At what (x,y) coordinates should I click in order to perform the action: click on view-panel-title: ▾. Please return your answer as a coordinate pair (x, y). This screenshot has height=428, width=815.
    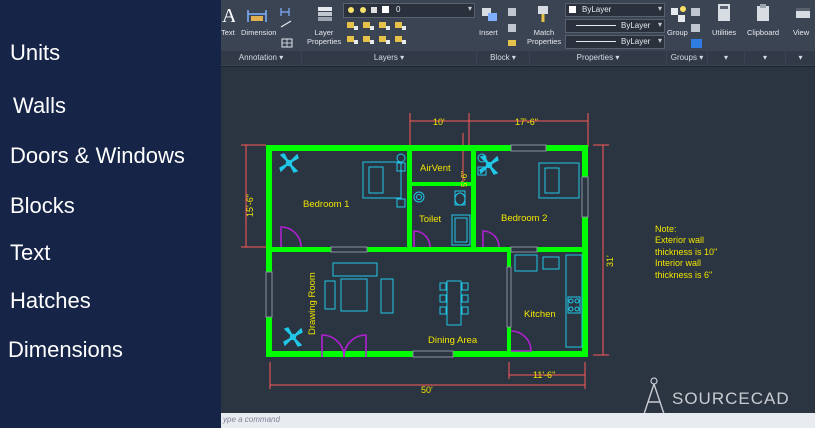
    Looking at the image, I should click on (800, 58).